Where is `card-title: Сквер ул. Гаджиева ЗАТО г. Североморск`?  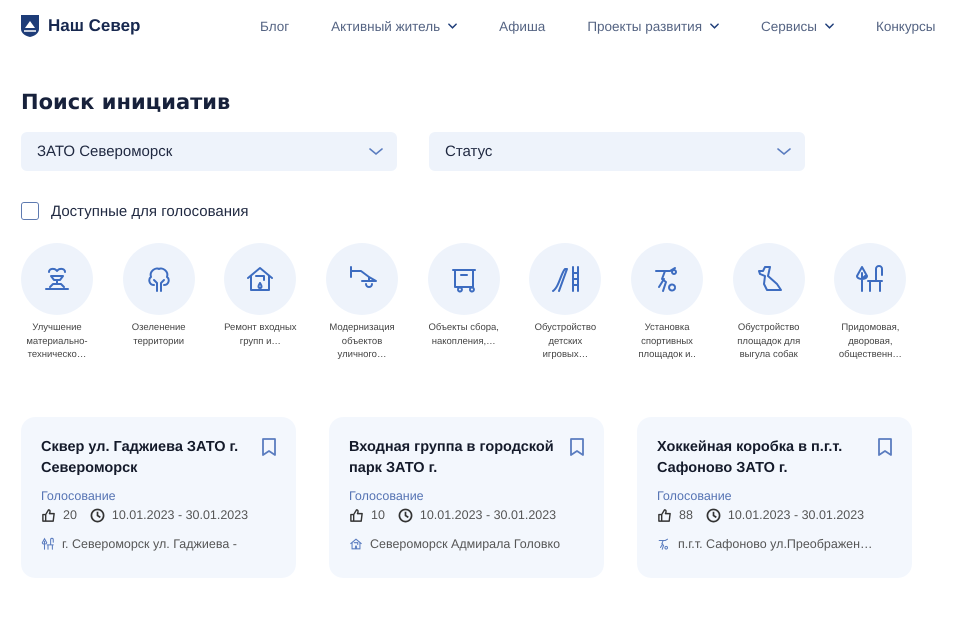 card-title: Сквер ул. Гаджиева ЗАТО г. Североморск is located at coordinates (140, 458).